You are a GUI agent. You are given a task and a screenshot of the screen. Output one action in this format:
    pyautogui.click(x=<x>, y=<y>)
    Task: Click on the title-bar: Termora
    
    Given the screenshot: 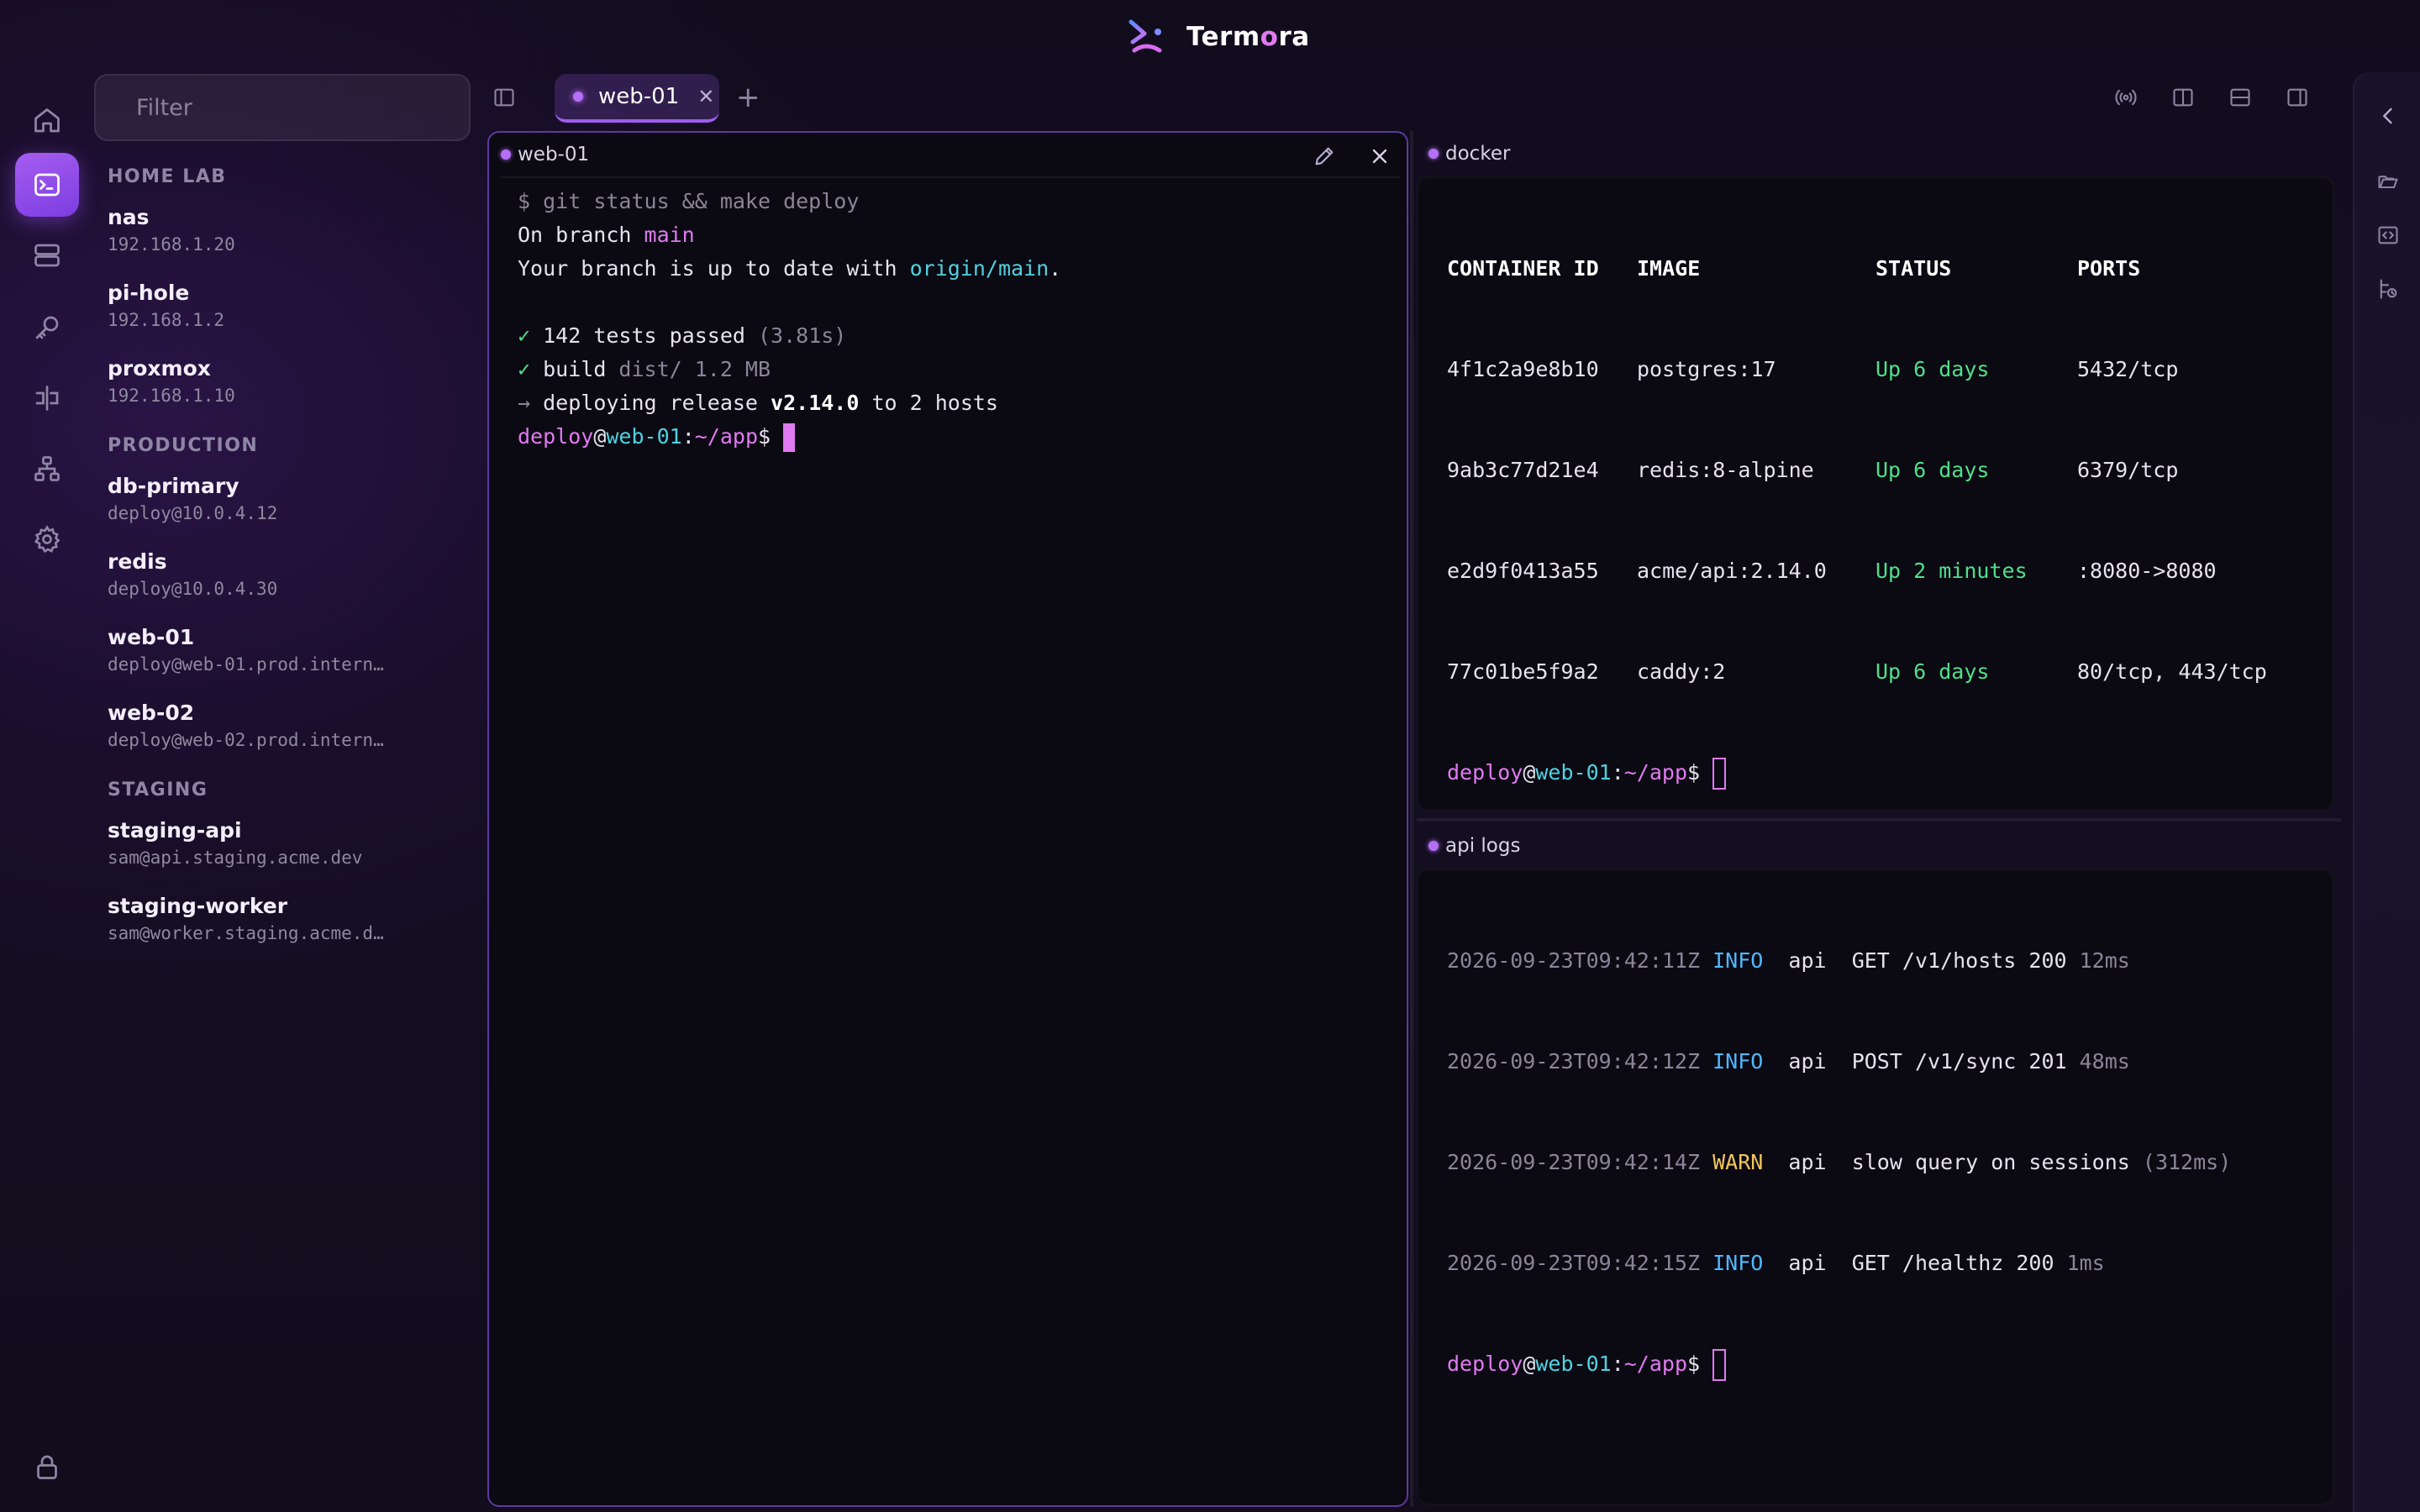 What is the action you would take?
    pyautogui.click(x=1210, y=36)
    